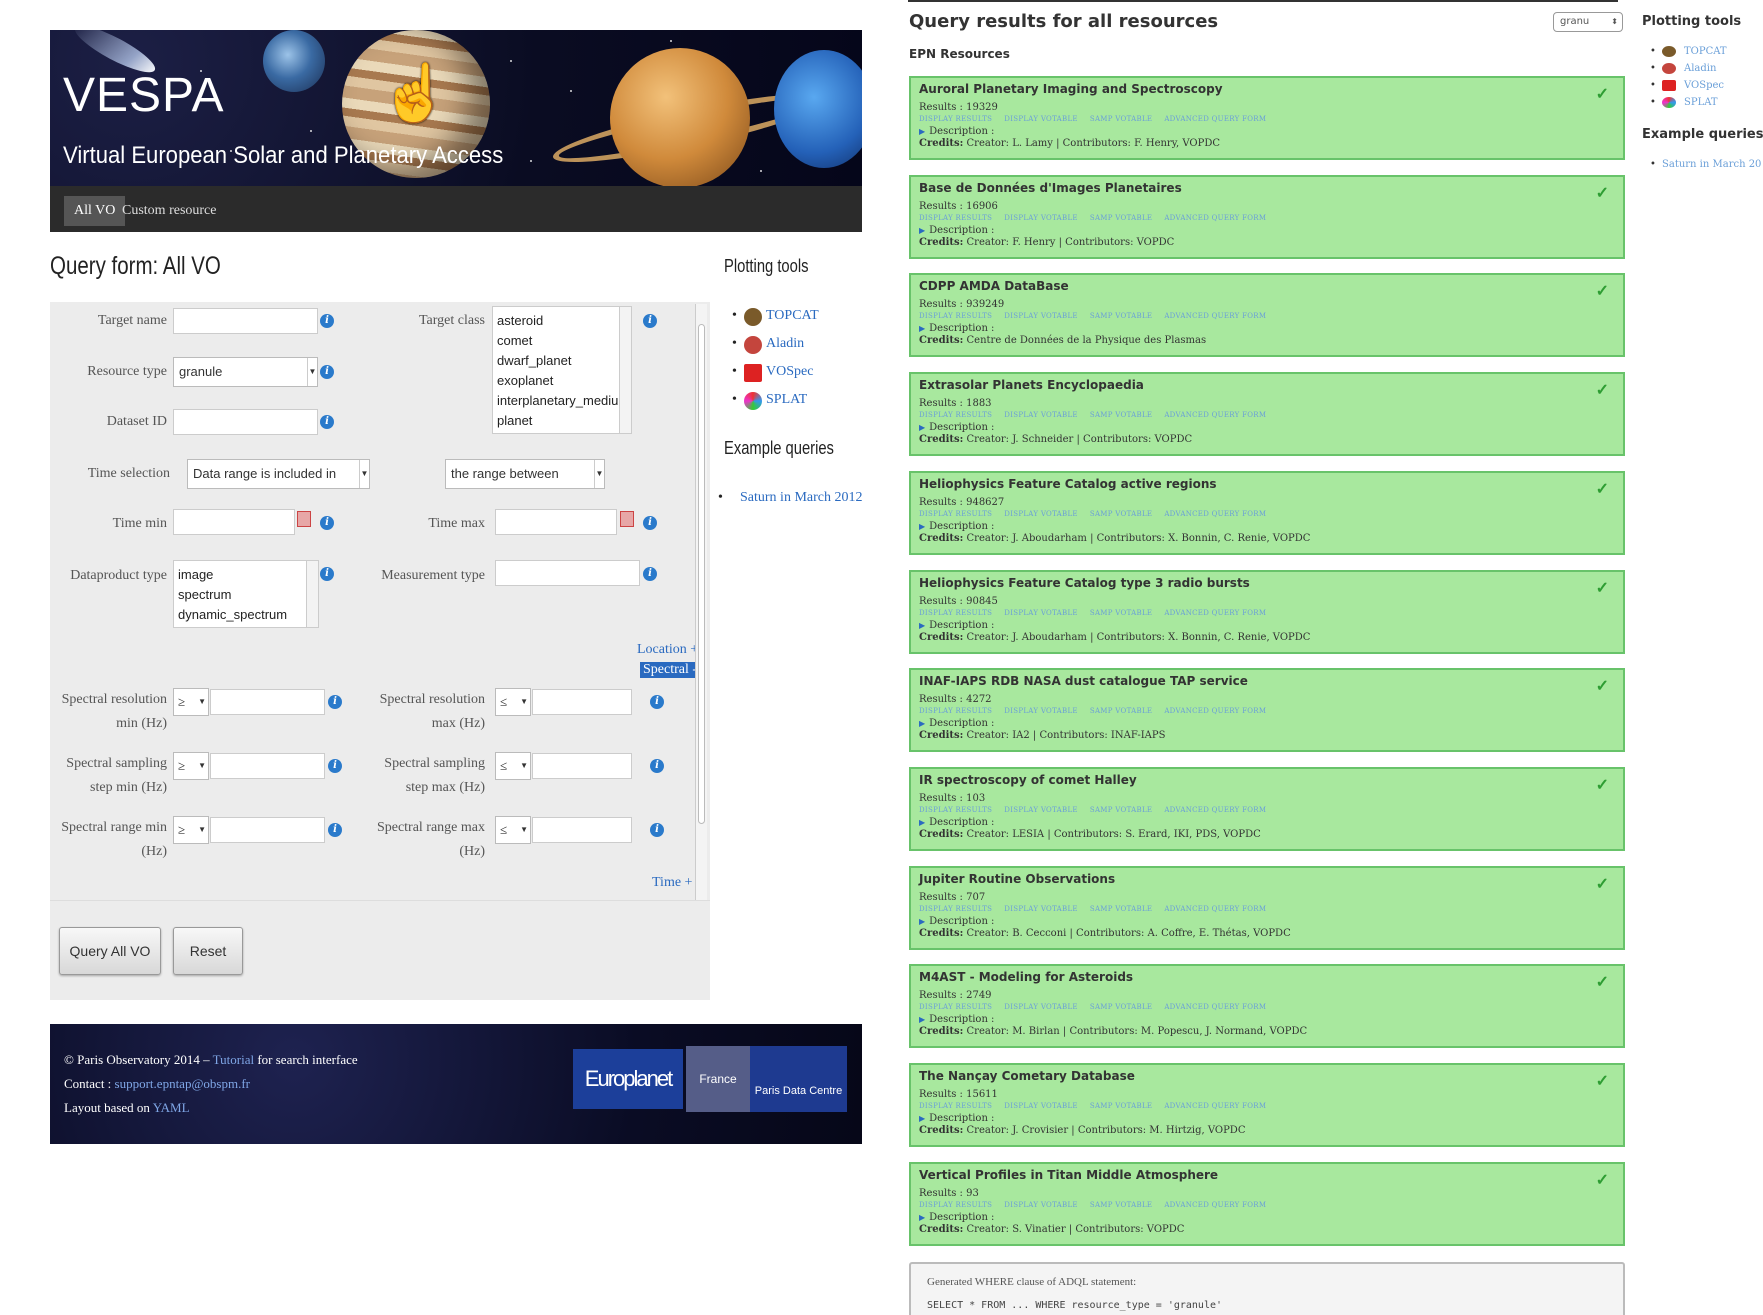  Describe the element at coordinates (267, 766) in the screenshot. I see `spectral-samp-min-input` at that location.